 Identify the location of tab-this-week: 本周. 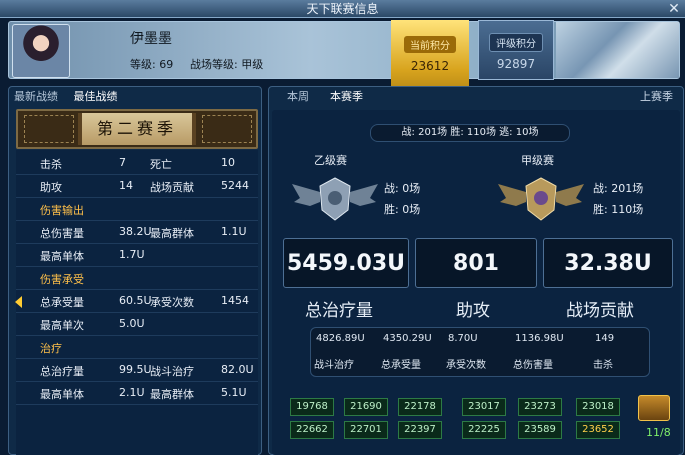
(298, 96).